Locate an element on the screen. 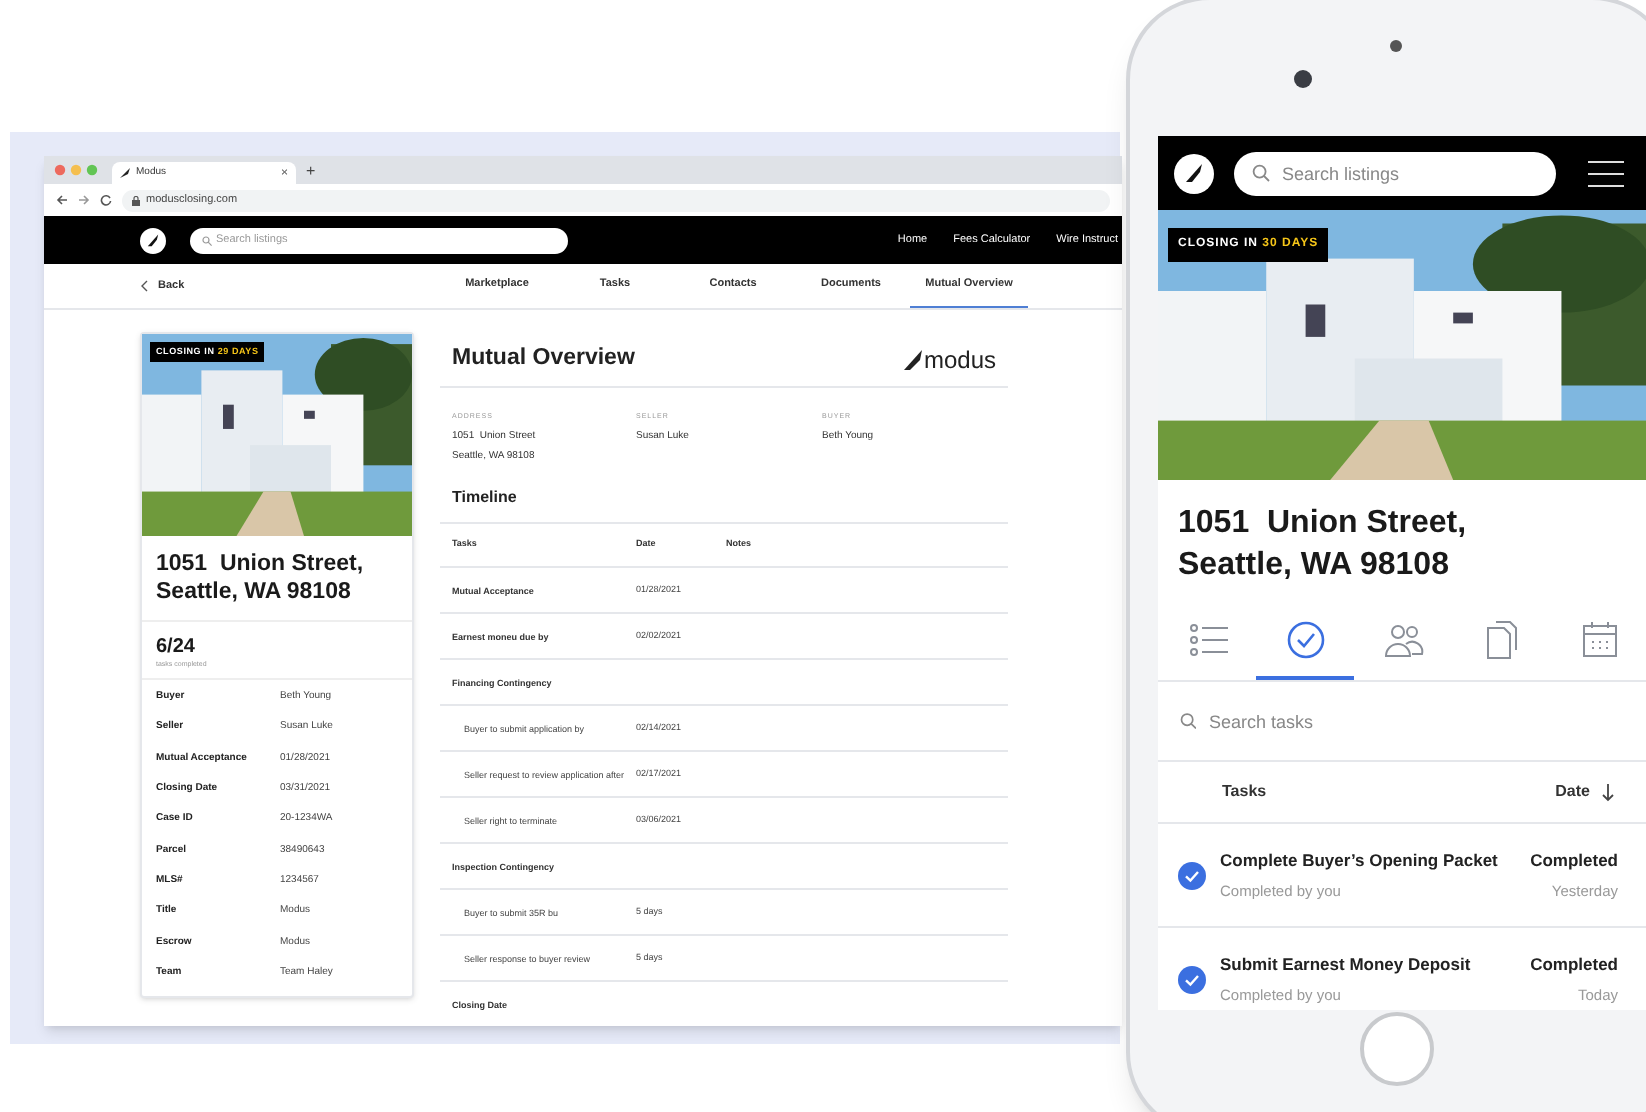 This screenshot has height=1112, width=1646. column-header: Tasks is located at coordinates (1244, 792).